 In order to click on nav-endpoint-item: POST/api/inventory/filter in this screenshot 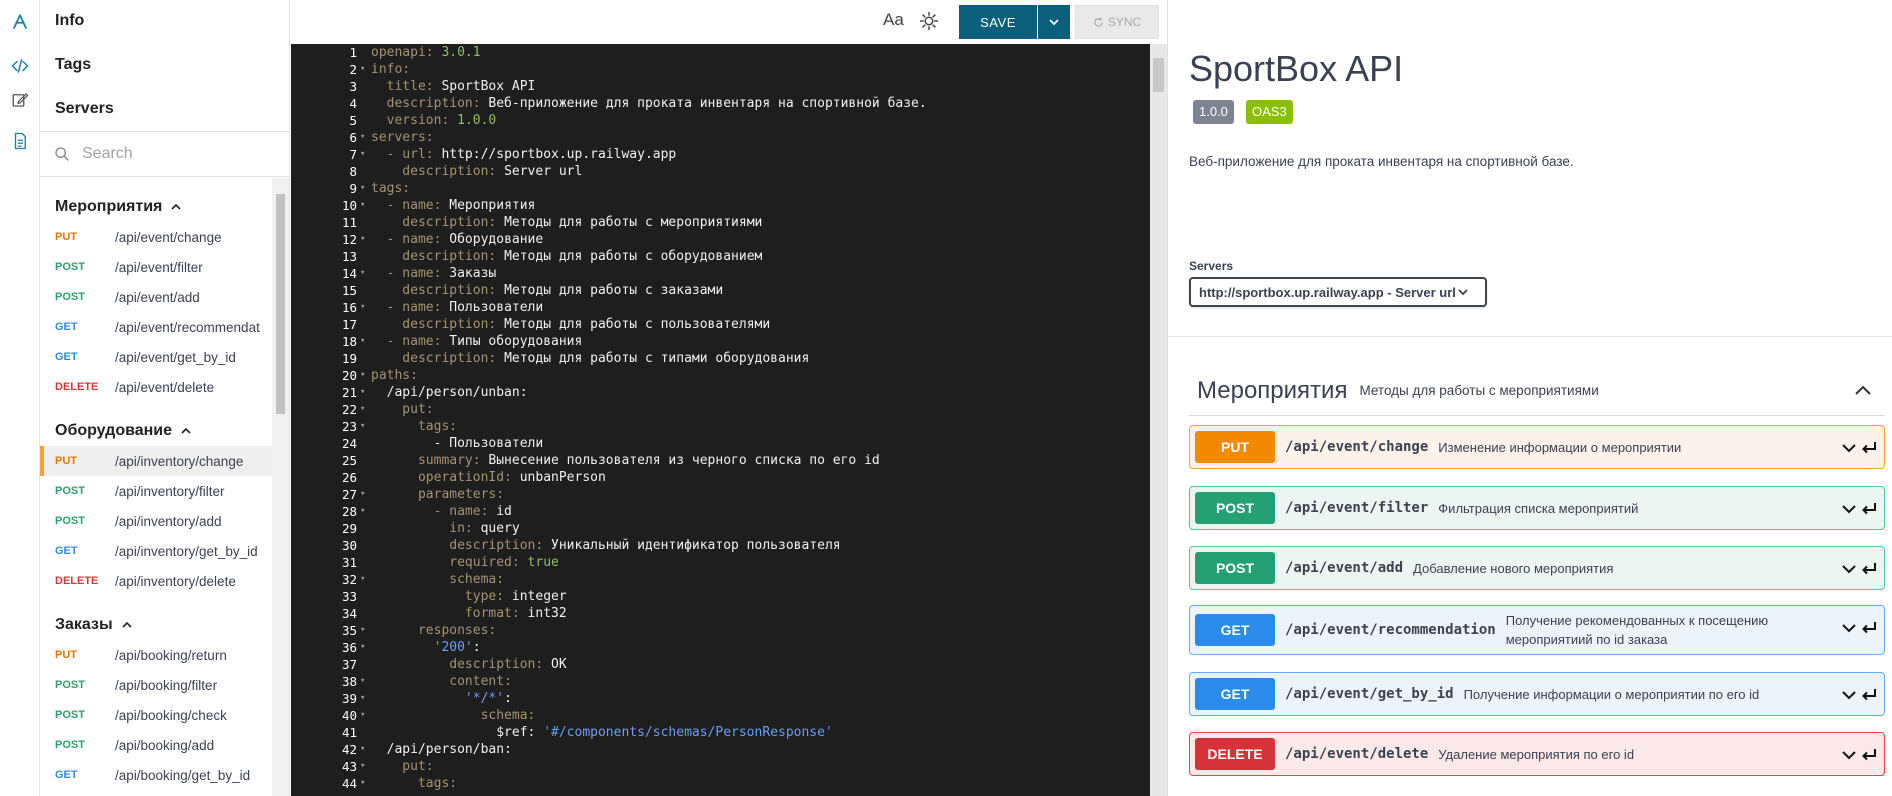, I will do `click(156, 491)`.